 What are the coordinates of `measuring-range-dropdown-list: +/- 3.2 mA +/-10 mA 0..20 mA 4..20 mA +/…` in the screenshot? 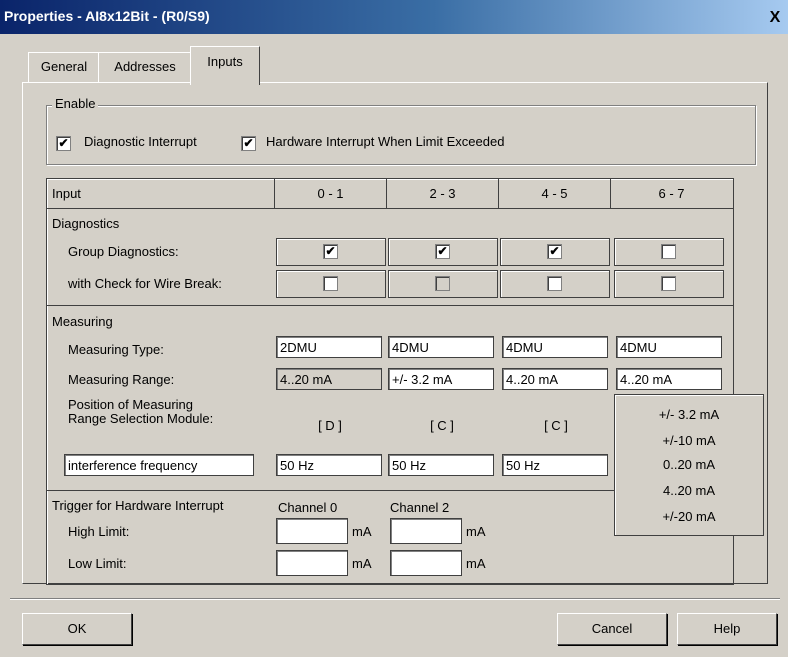 It's located at (689, 465).